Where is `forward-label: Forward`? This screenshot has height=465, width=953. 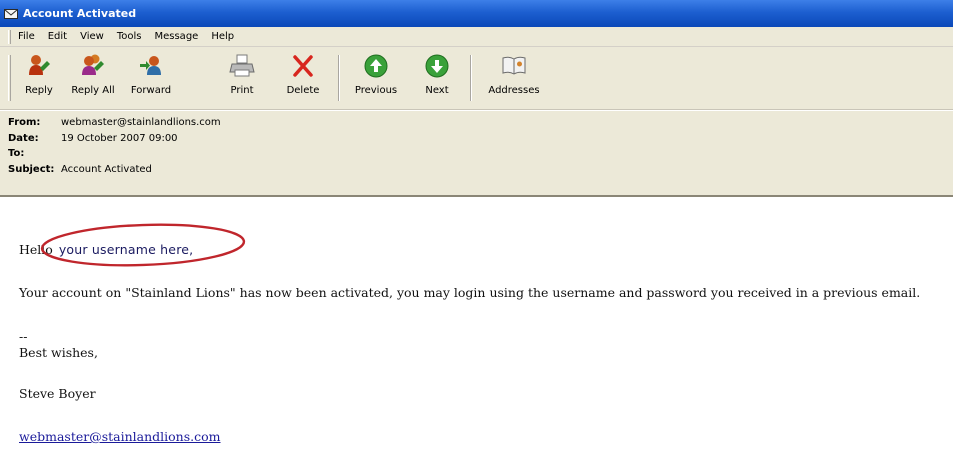
forward-label: Forward is located at coordinates (151, 90).